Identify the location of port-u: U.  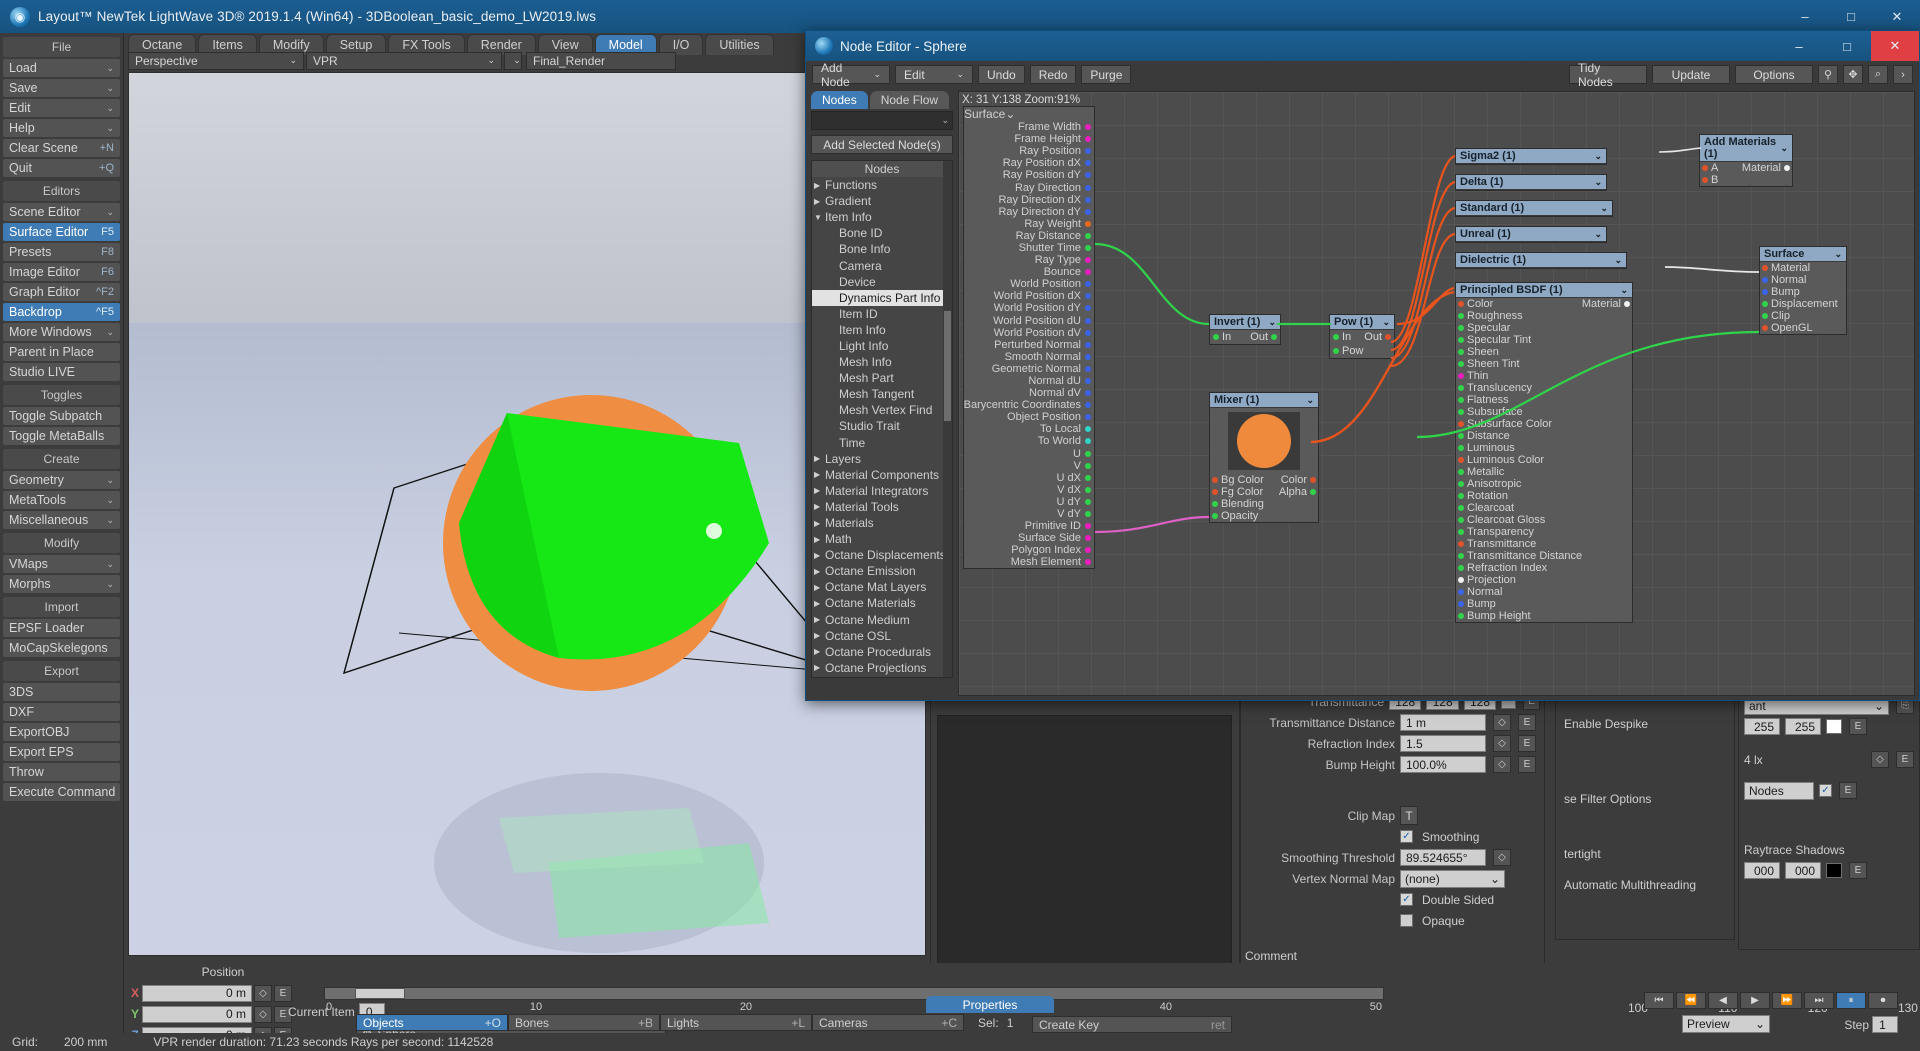
(1029, 454).